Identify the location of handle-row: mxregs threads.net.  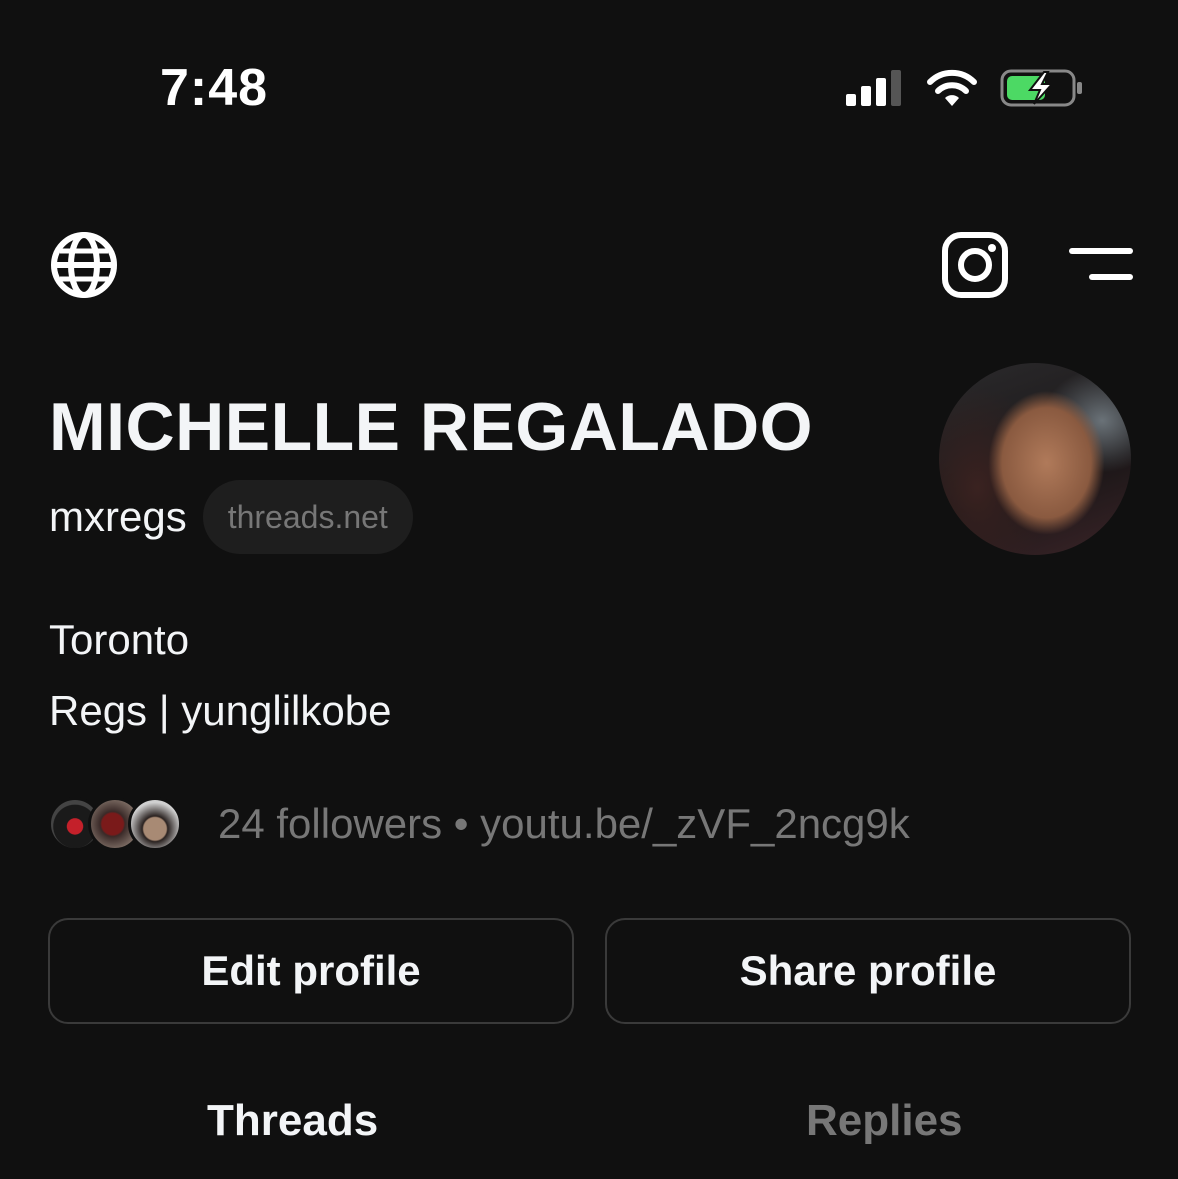
(231, 517).